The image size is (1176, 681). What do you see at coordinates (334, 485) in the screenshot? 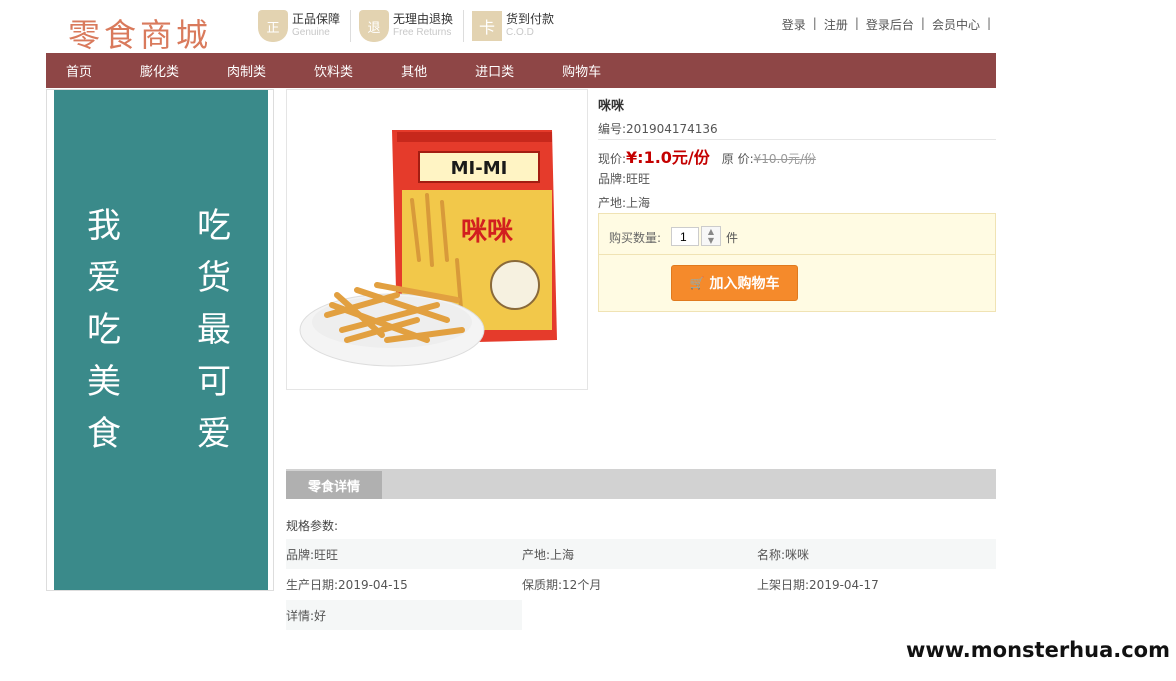
I see `tab-snack-details: 零食详情` at bounding box center [334, 485].